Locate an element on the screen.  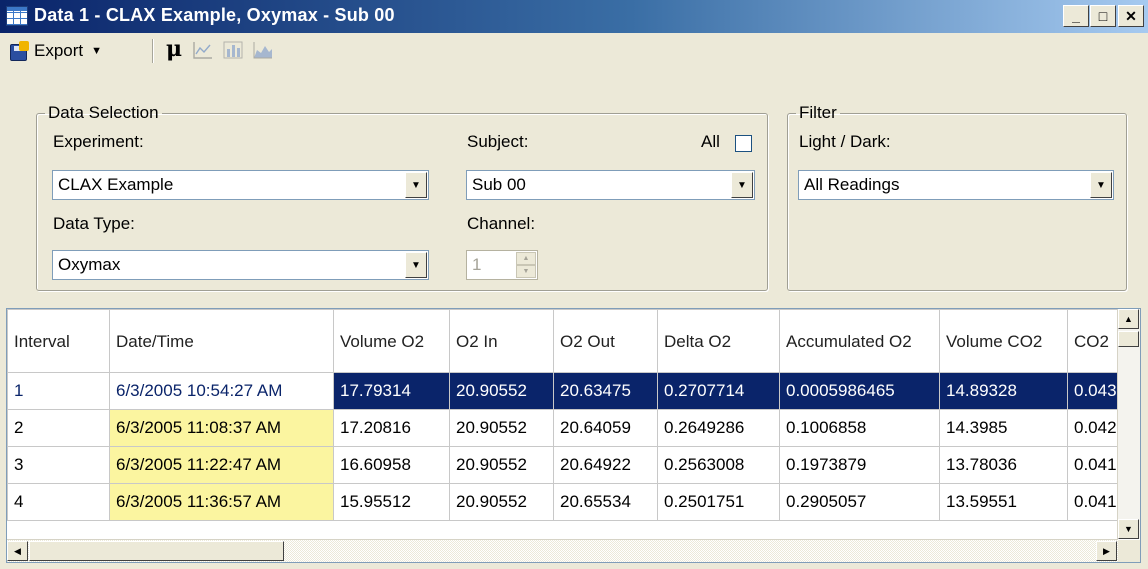
bar-chart-icon is located at coordinates (233, 50).